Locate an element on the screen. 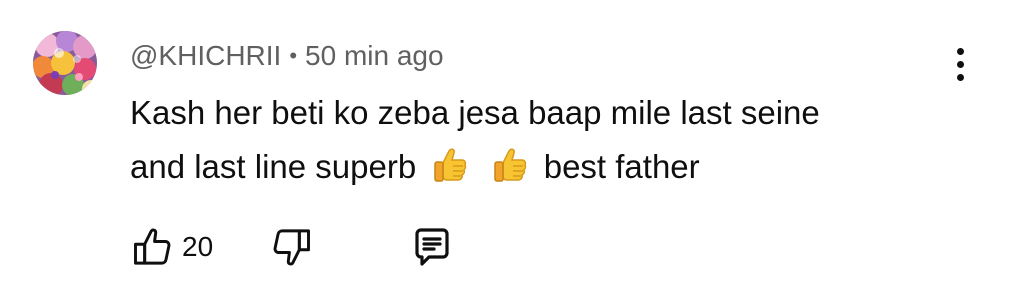 The image size is (1024, 286). comment-header: @KHICHRII • 50 min ago is located at coordinates (287, 56).